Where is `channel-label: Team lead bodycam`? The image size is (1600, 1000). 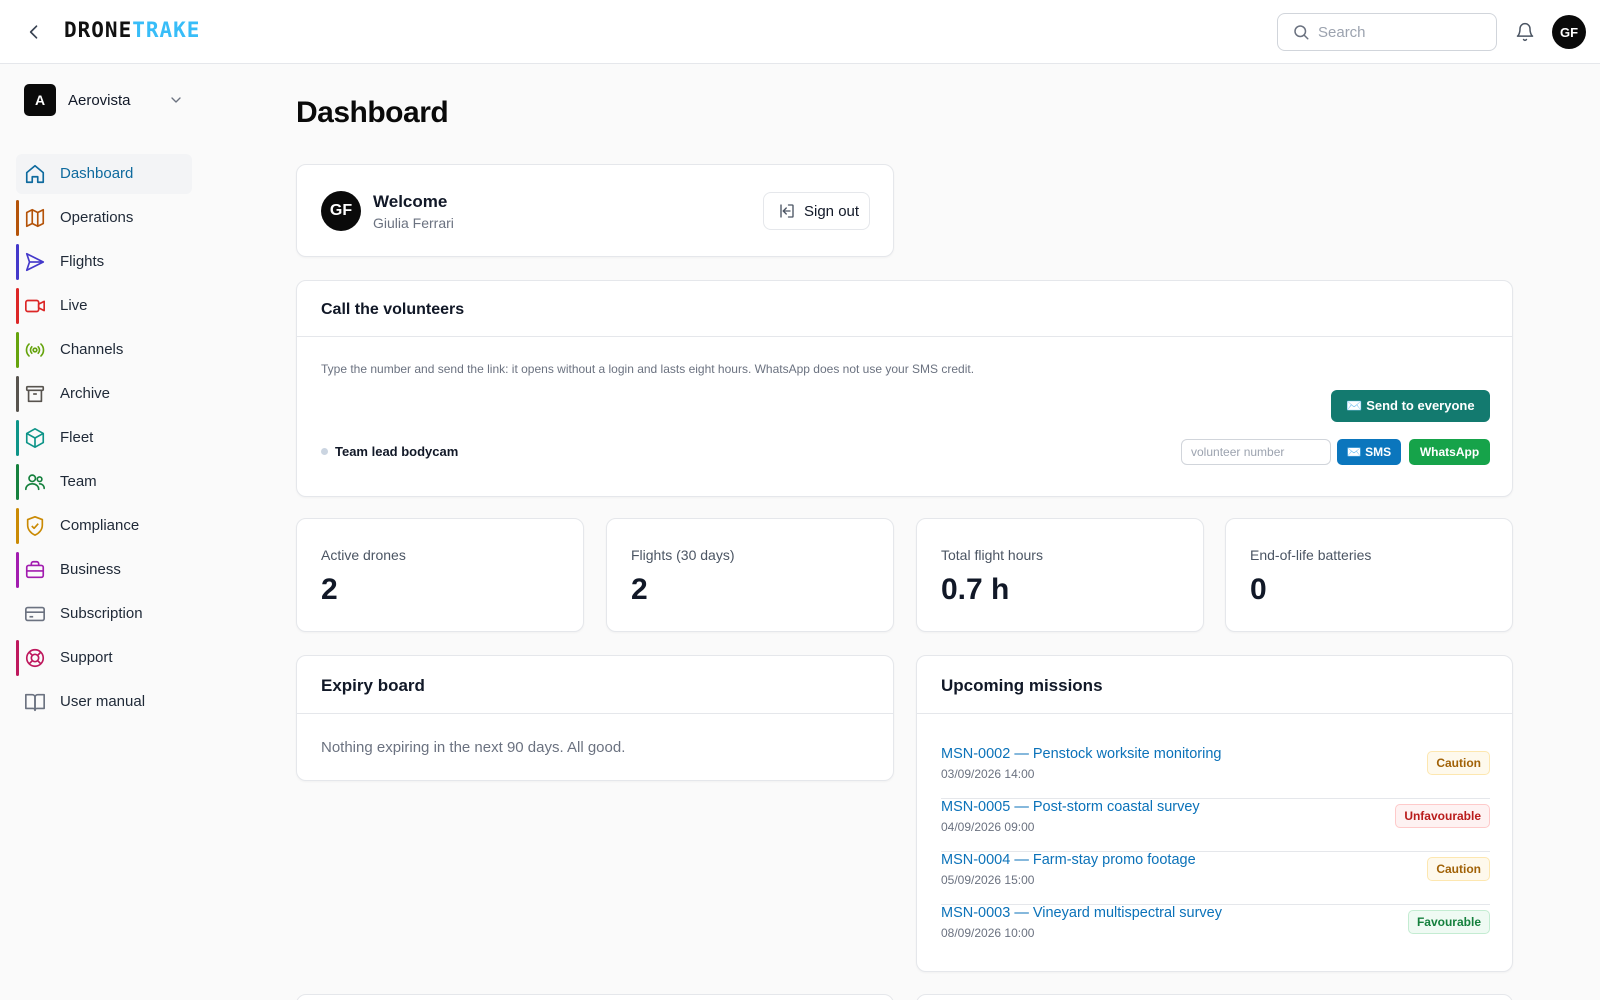 channel-label: Team lead bodycam is located at coordinates (397, 451).